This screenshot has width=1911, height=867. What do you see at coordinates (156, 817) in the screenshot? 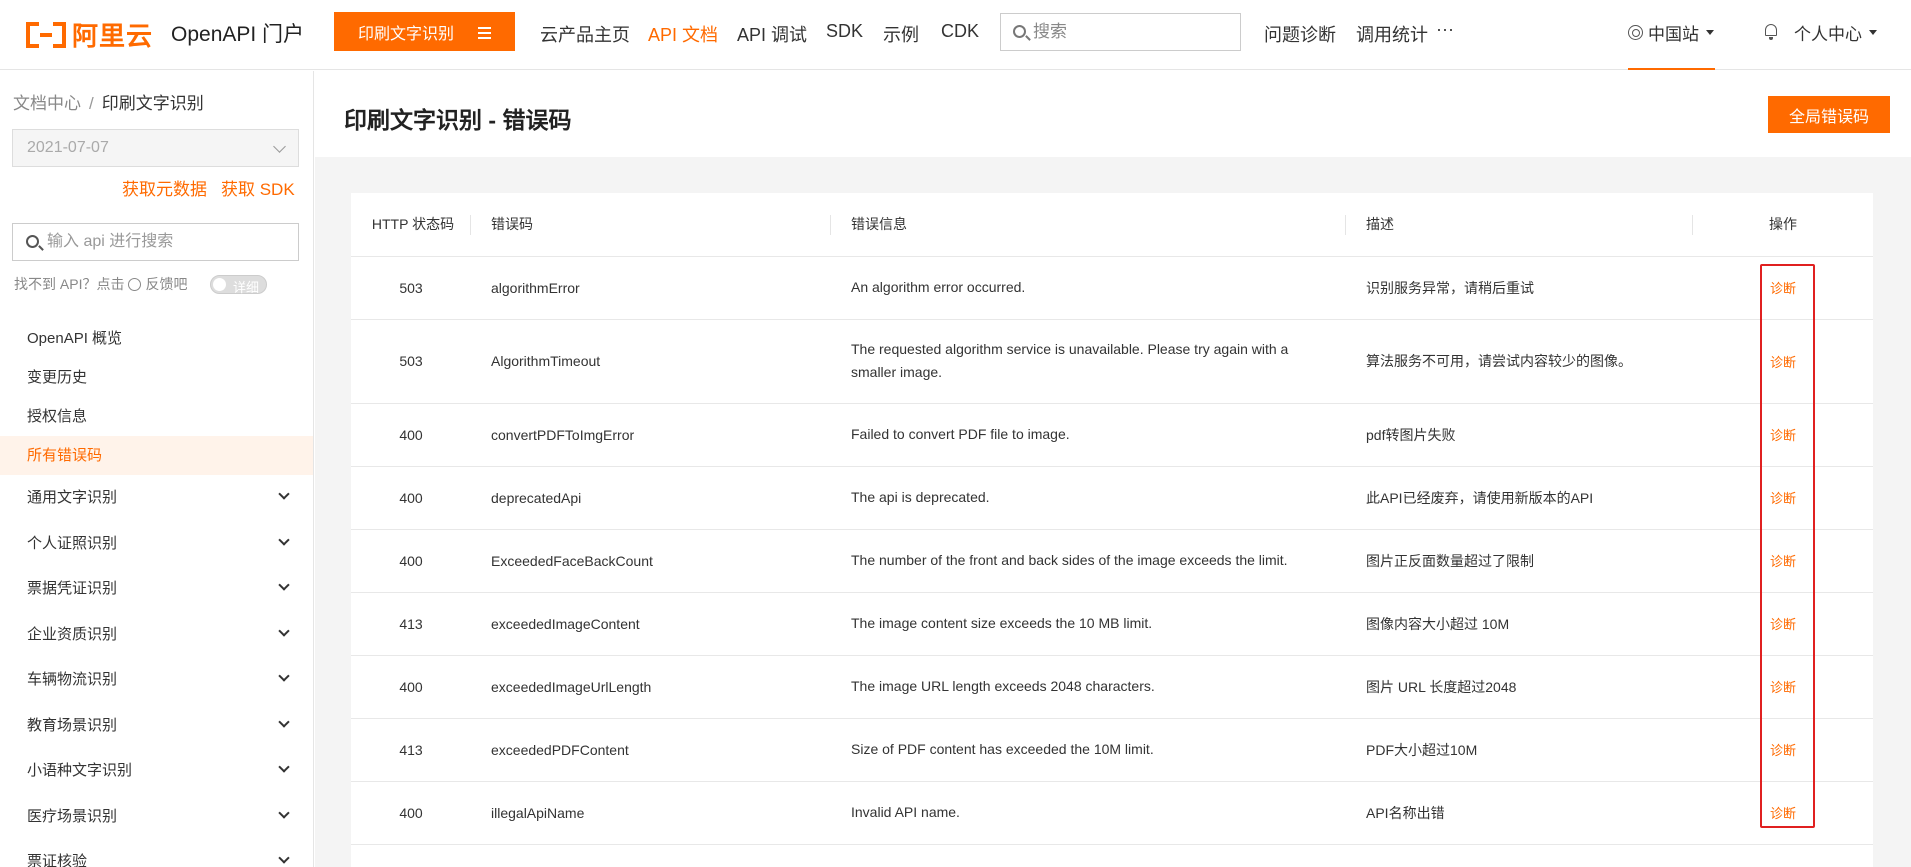
I see `sidebar-group-medical: 医疗场景识别` at bounding box center [156, 817].